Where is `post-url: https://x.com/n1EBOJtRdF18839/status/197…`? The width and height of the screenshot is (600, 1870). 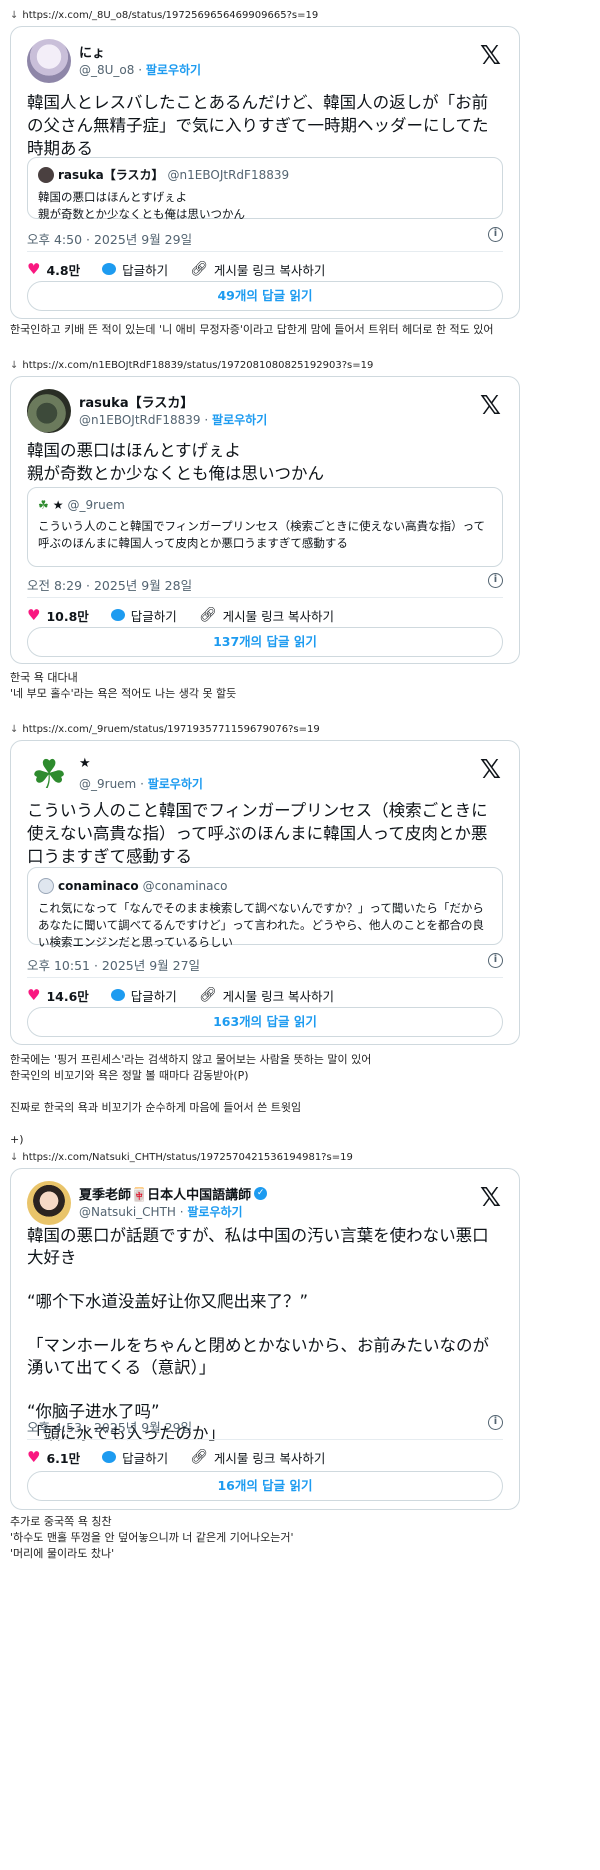 post-url: https://x.com/n1EBOJtRdF18839/status/197… is located at coordinates (197, 365).